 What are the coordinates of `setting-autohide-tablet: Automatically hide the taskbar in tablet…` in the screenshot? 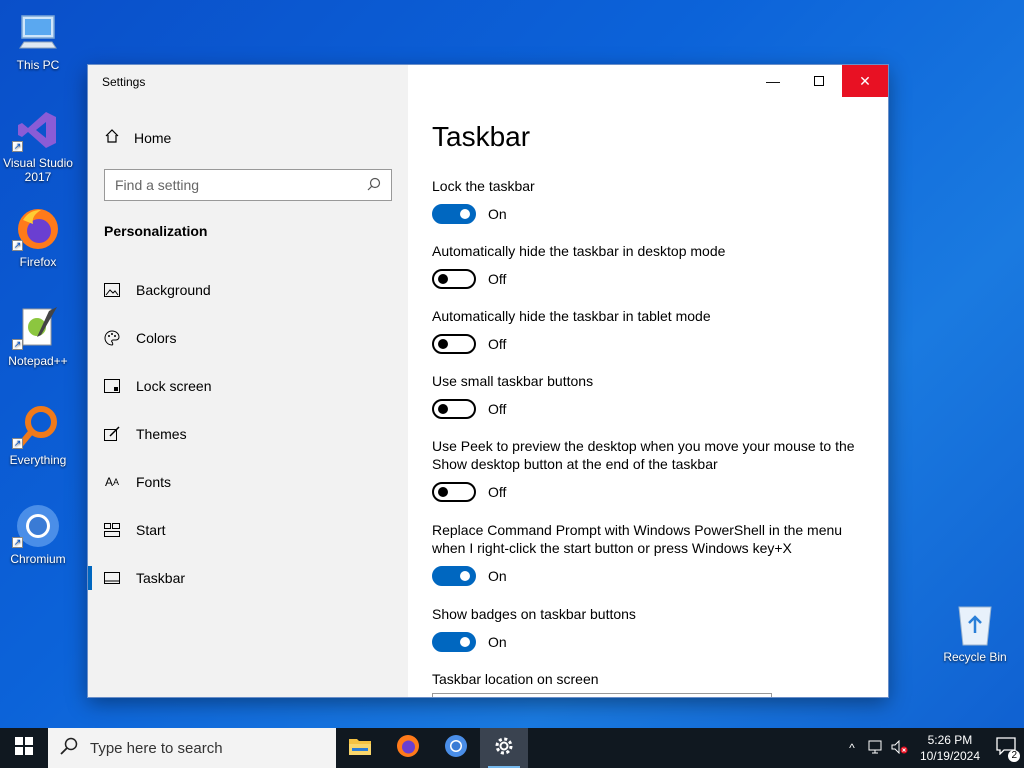 It's located at (652, 330).